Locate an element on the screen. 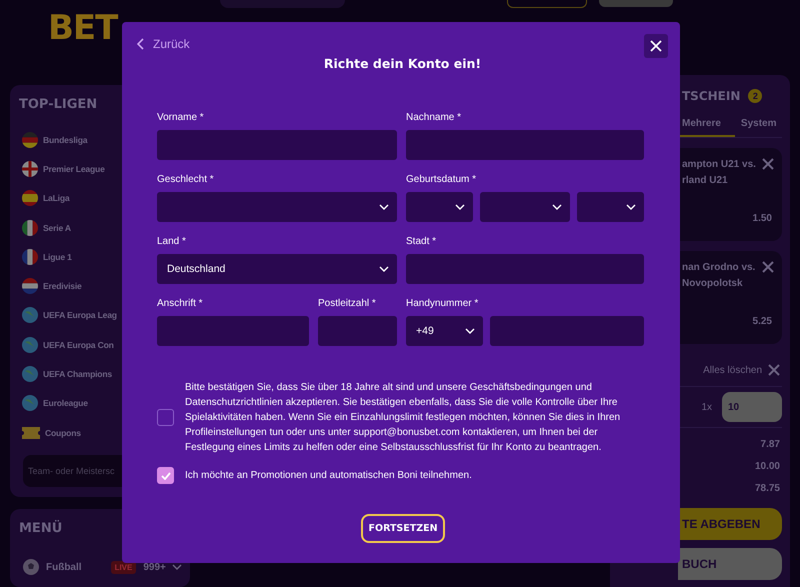 This screenshot has height=587, width=800. field-label: Handynummer * is located at coordinates (443, 304).